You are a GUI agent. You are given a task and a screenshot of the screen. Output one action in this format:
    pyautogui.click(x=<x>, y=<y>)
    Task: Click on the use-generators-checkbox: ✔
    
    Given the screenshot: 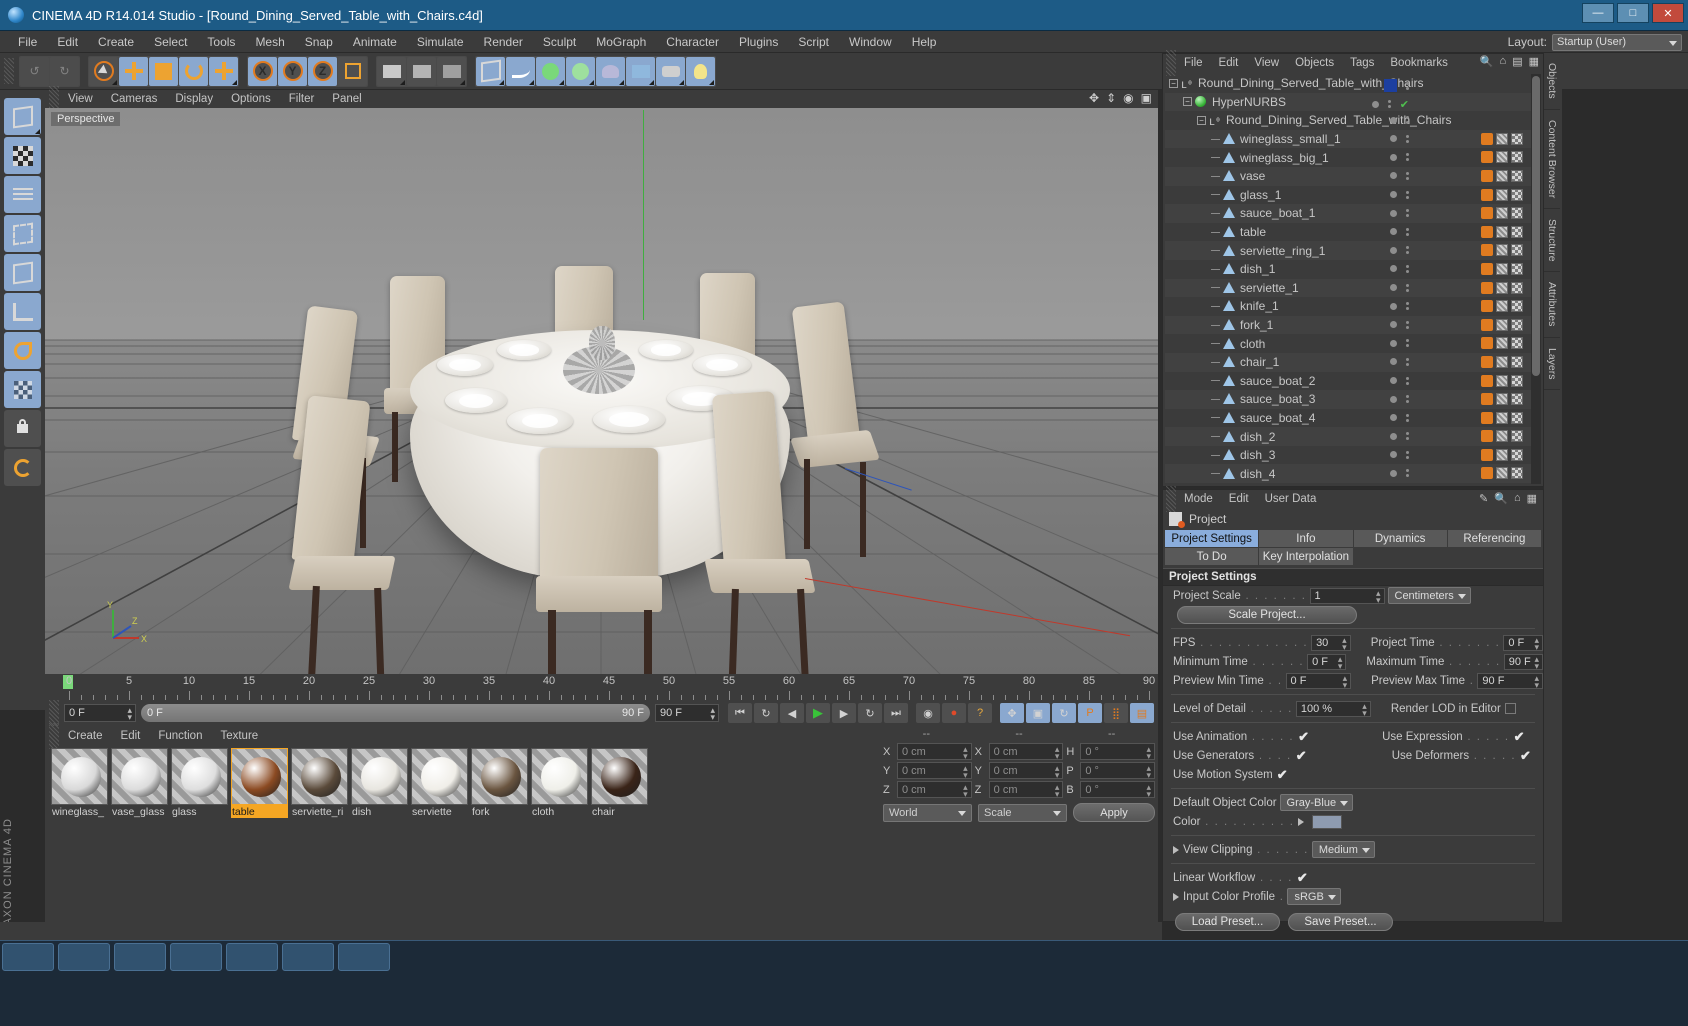 What is the action you would take?
    pyautogui.click(x=1302, y=755)
    